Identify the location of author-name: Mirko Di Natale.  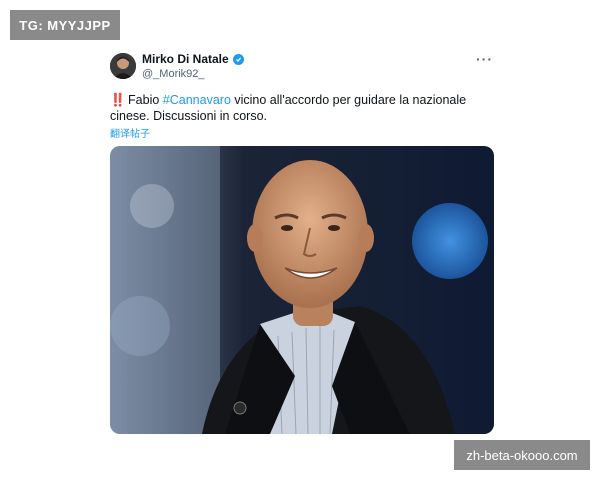
(185, 59).